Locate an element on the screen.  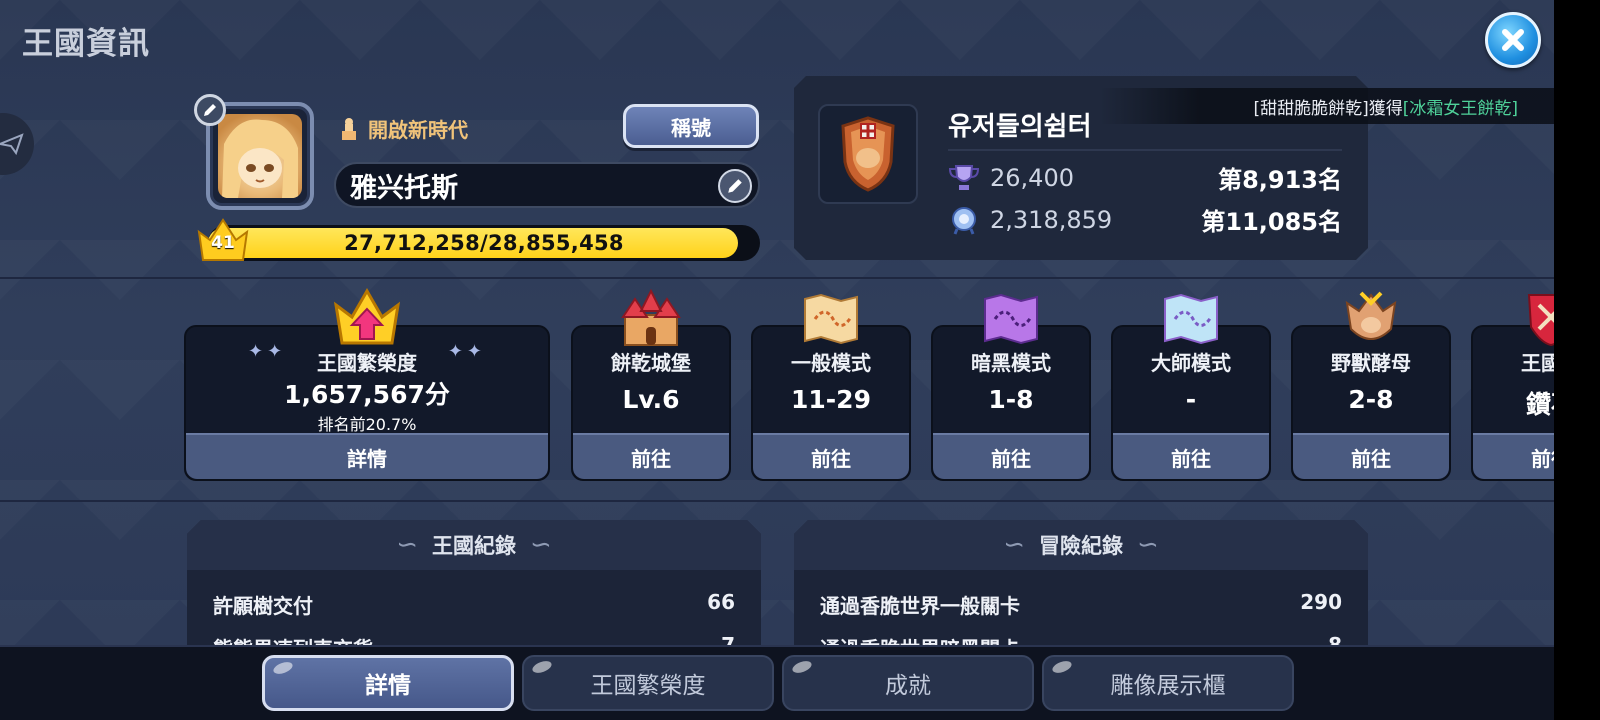
tab-statue-showcase: 雕像展示櫃 is located at coordinates (1168, 683).